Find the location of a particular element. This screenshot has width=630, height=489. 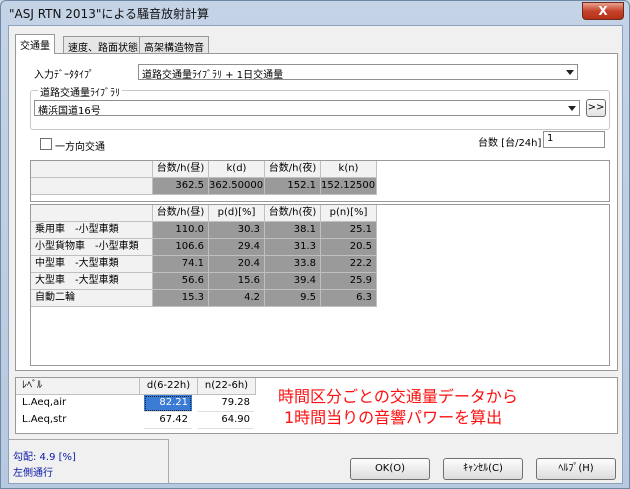

level-value: 79.28 is located at coordinates (226, 403).